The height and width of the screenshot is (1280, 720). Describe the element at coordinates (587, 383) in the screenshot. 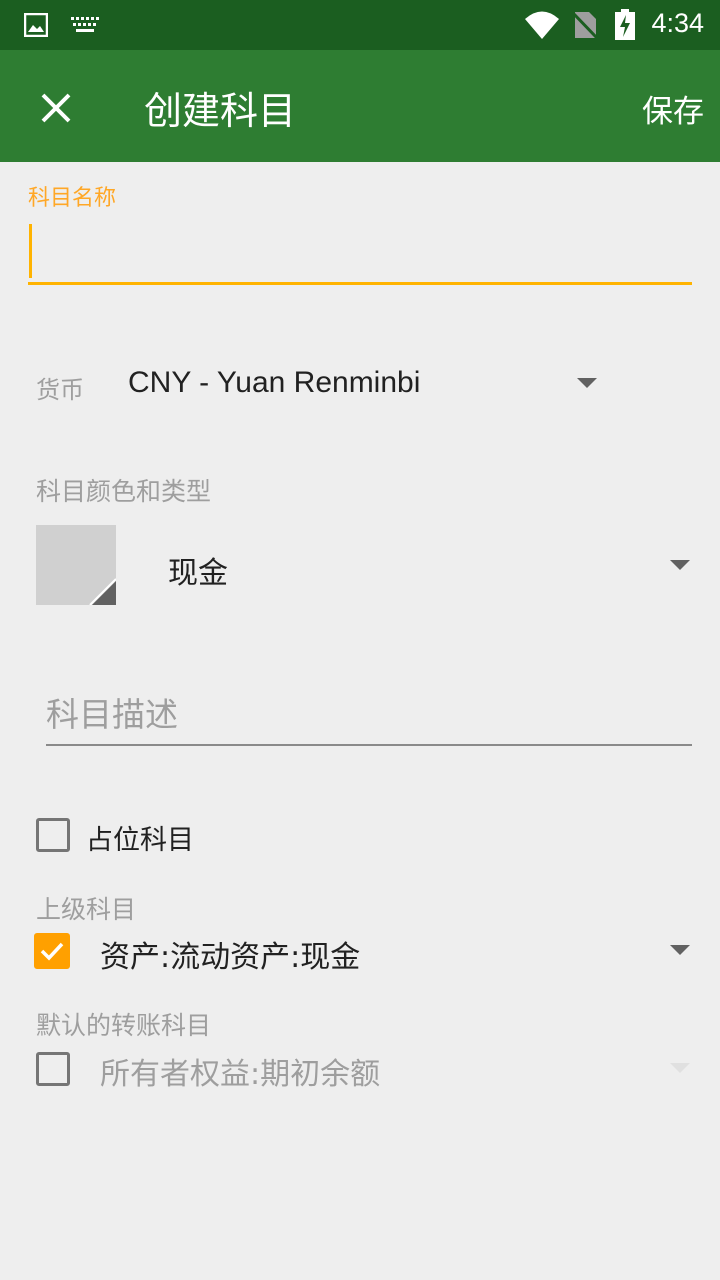

I see `currency-dropdown-arrow-icon` at that location.